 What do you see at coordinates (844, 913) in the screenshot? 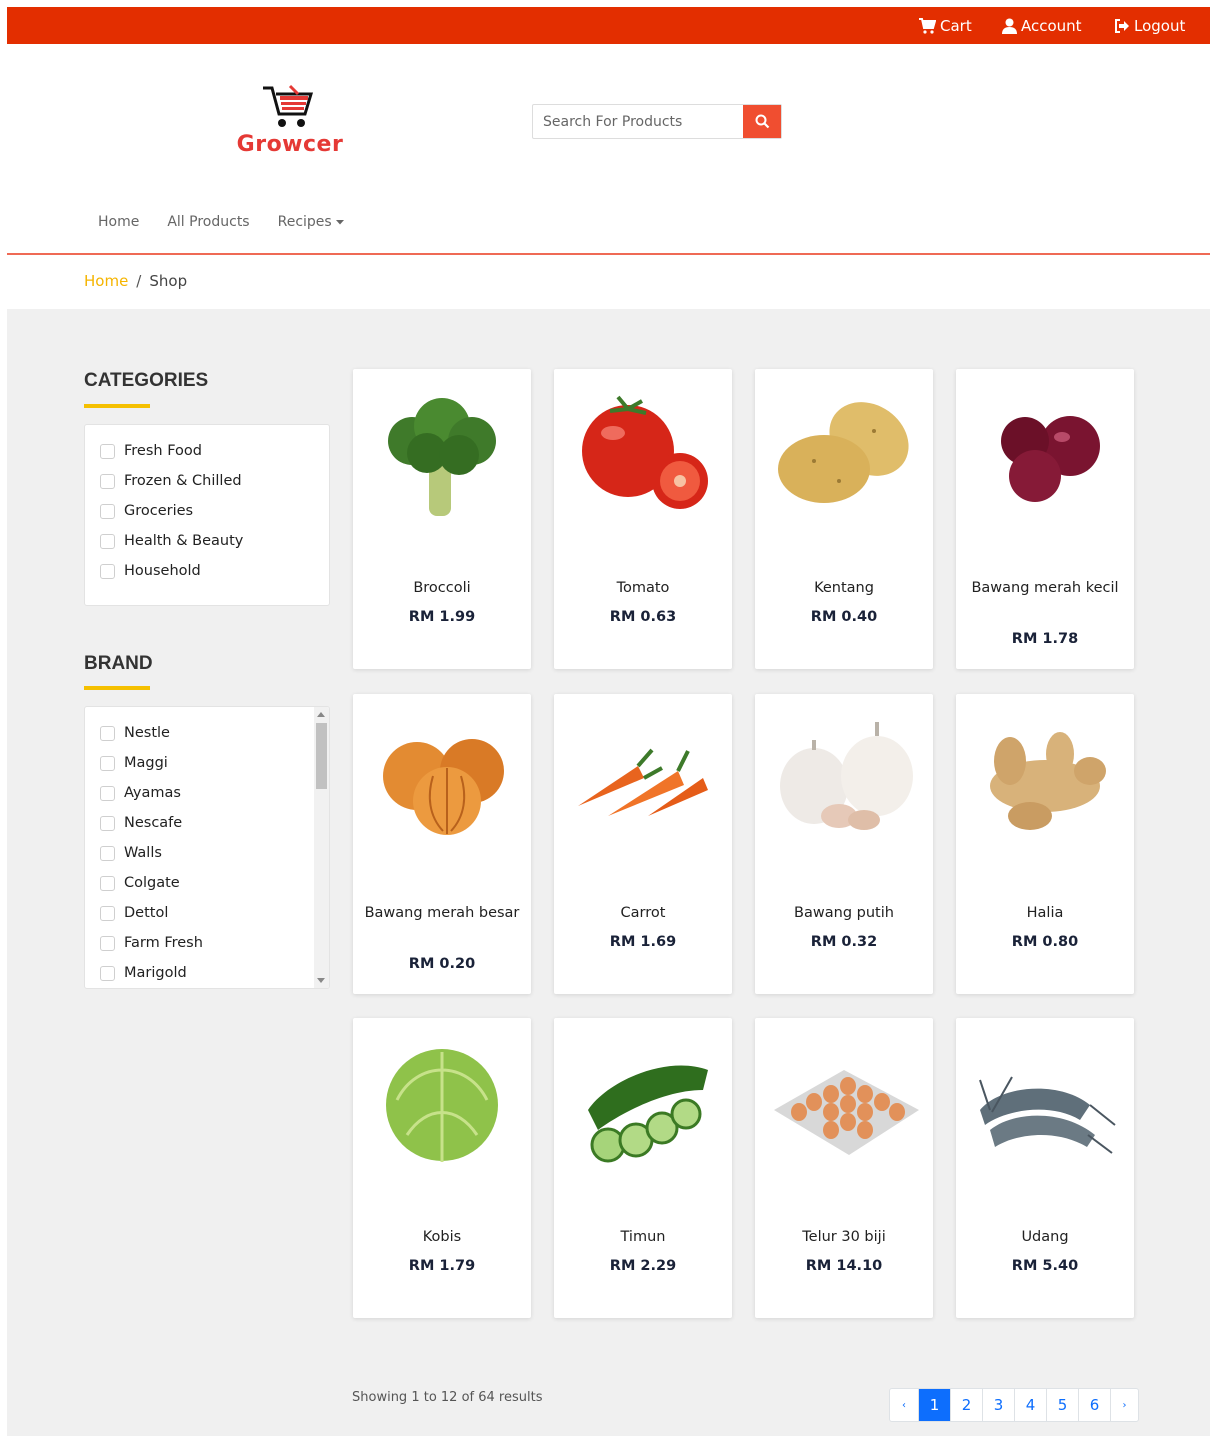
I see `product-name: Bawang putih` at bounding box center [844, 913].